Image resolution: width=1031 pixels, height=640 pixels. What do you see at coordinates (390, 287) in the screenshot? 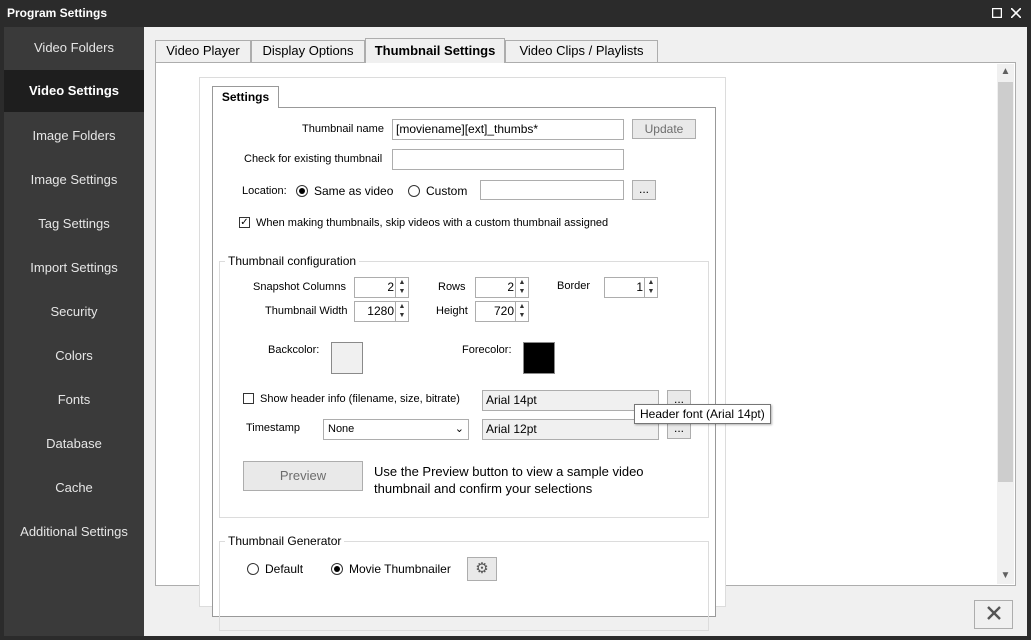
I see `snapshot-columns-value: 2` at bounding box center [390, 287].